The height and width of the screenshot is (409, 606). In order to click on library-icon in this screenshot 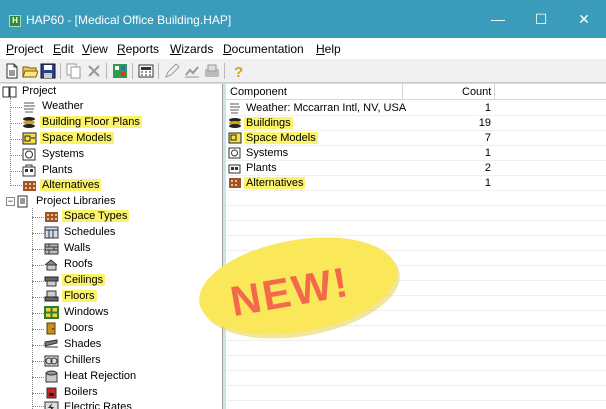, I will do `click(22, 201)`.